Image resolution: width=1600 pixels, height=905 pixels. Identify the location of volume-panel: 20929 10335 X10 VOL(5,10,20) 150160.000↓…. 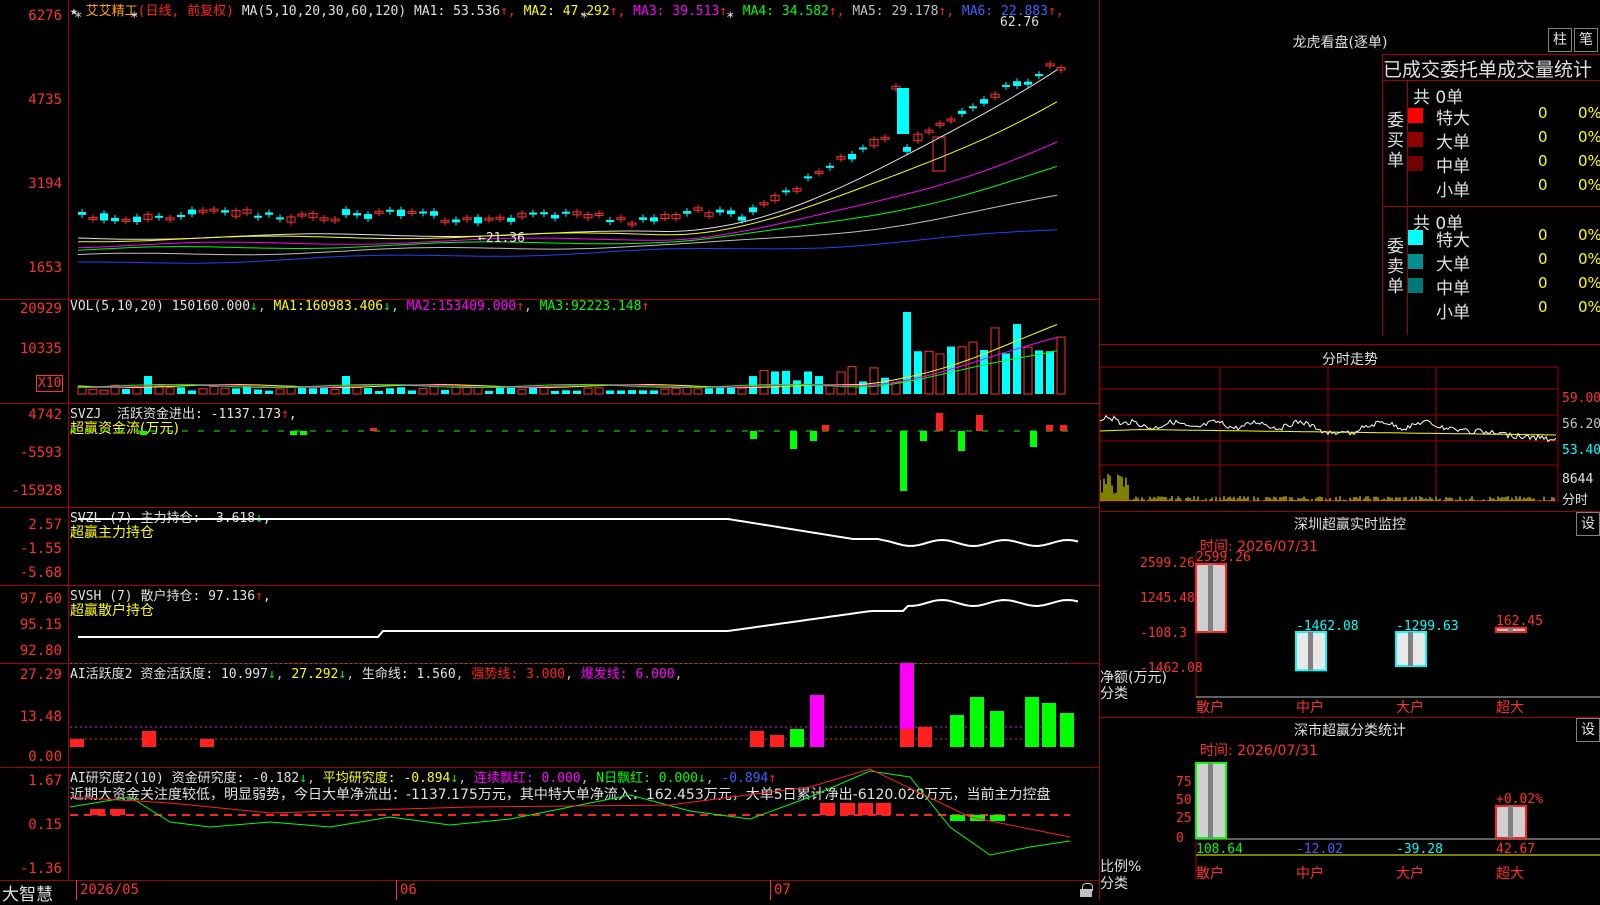
(549, 351).